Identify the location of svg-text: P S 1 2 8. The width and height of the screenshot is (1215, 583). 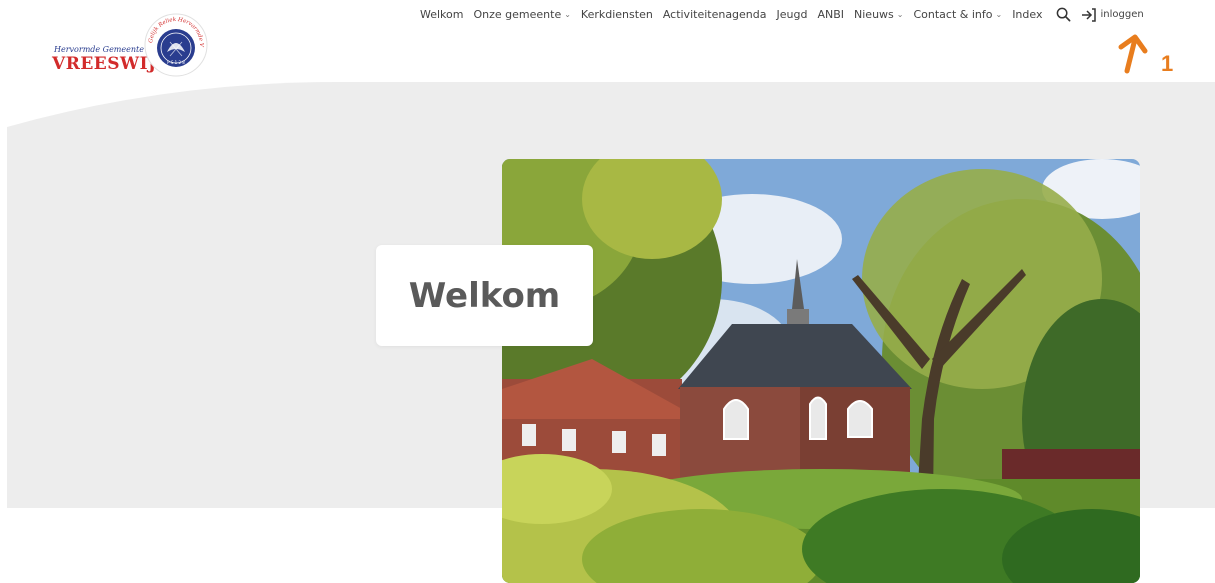
(176, 62).